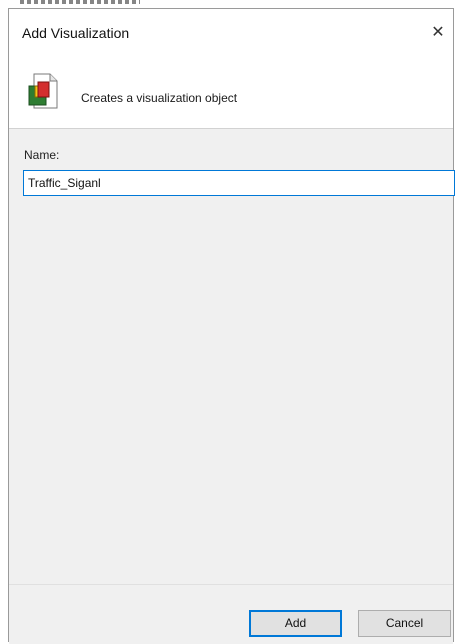 The image size is (456, 644). Describe the element at coordinates (239, 183) in the screenshot. I see `name-input` at that location.